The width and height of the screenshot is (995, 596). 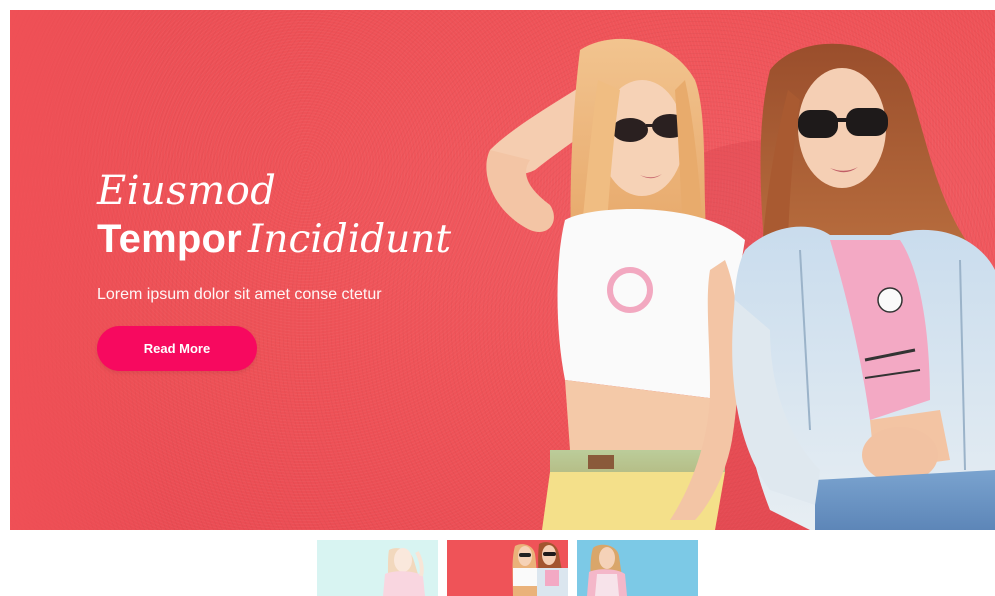 I want to click on model-photo-sky, so click(x=637, y=568).